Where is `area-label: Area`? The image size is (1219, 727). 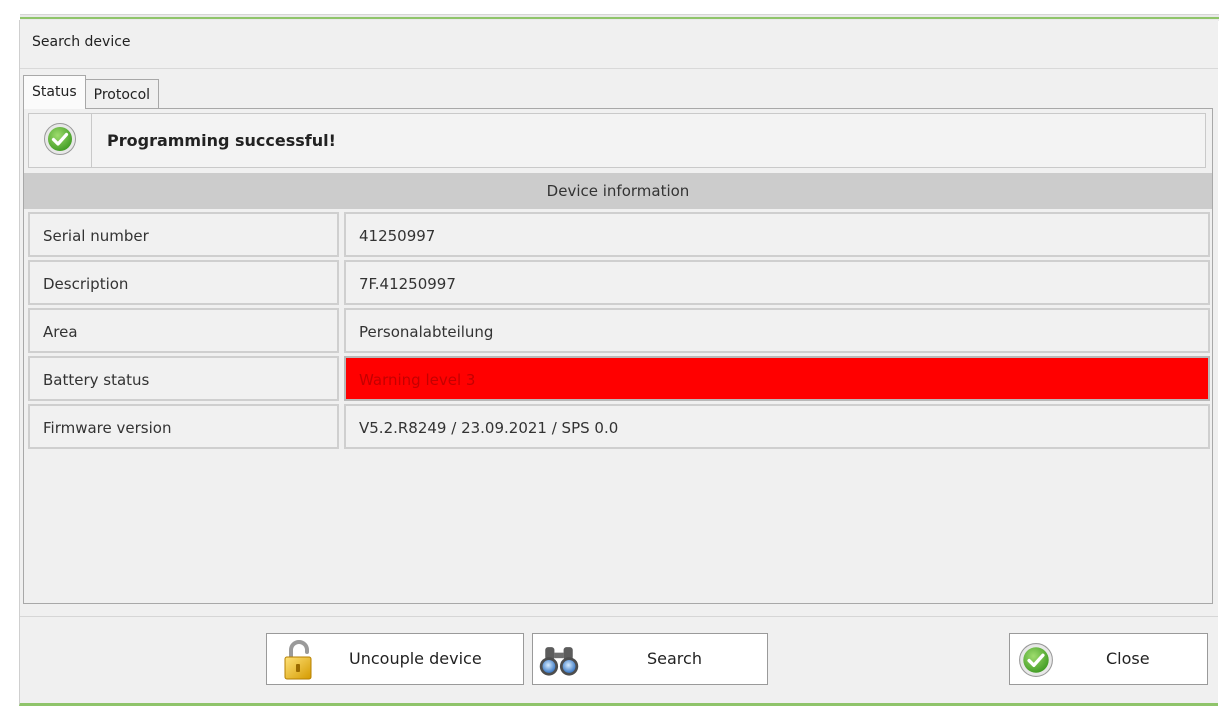 area-label: Area is located at coordinates (183, 330).